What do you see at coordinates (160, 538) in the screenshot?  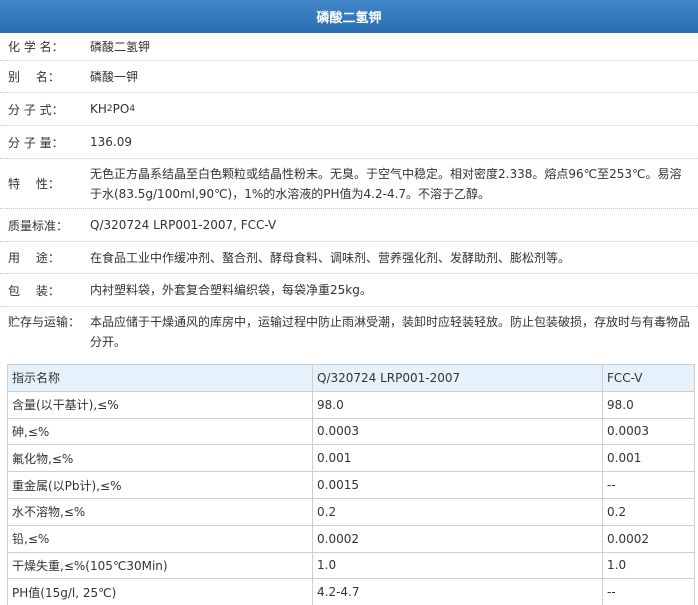 I see `indicator-cell: 铅,≤%` at bounding box center [160, 538].